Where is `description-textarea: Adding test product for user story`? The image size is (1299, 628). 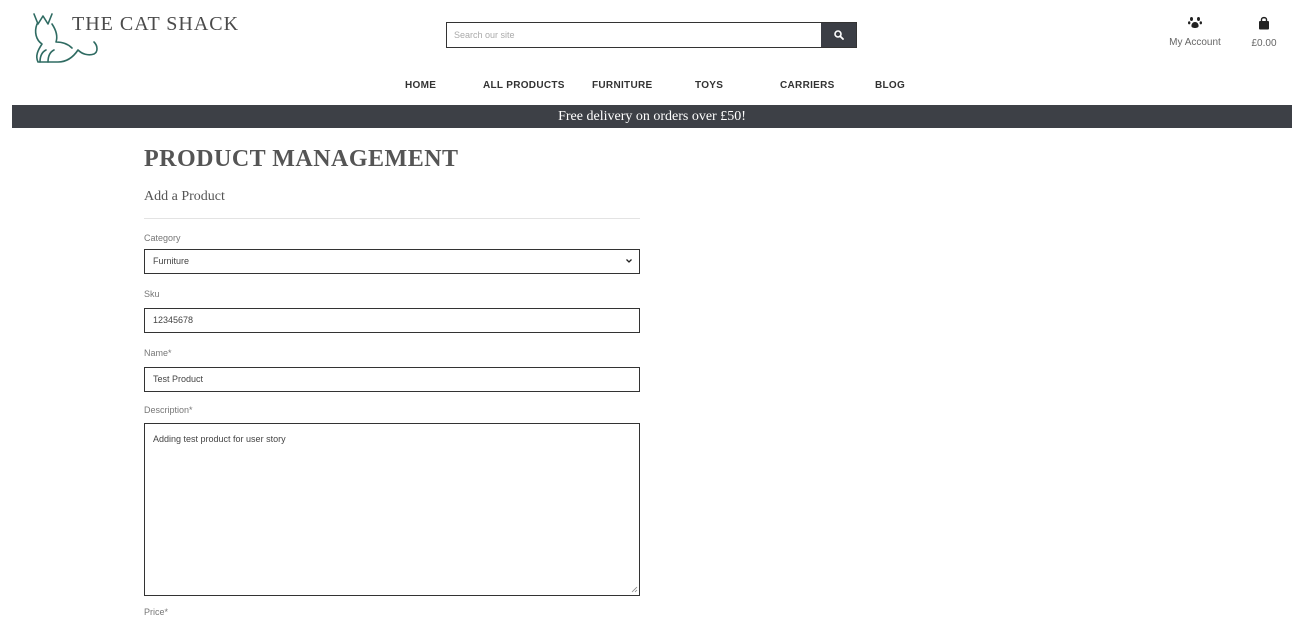
description-textarea: Adding test product for user story is located at coordinates (392, 509).